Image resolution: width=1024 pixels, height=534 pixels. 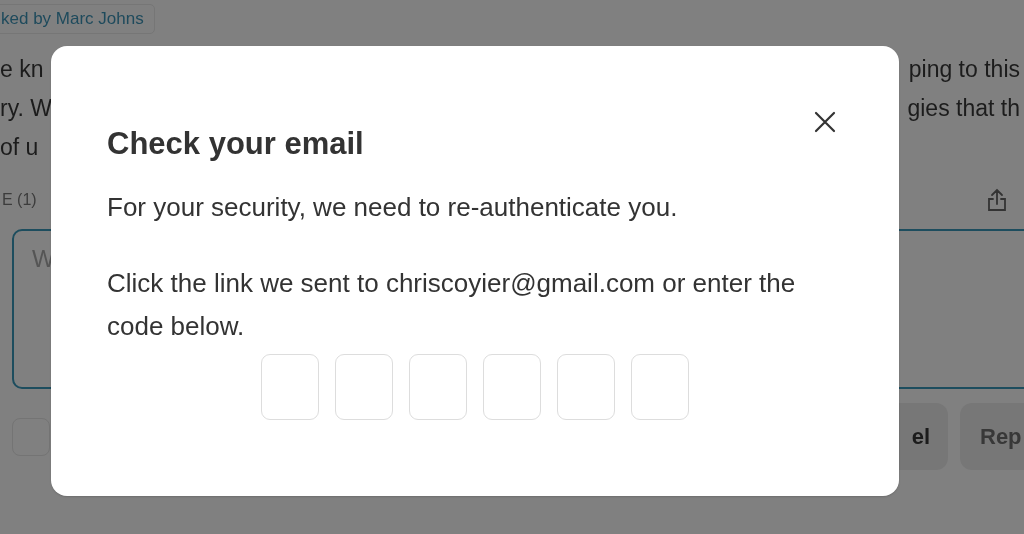 I want to click on body-text: gies that th, so click(x=963, y=108).